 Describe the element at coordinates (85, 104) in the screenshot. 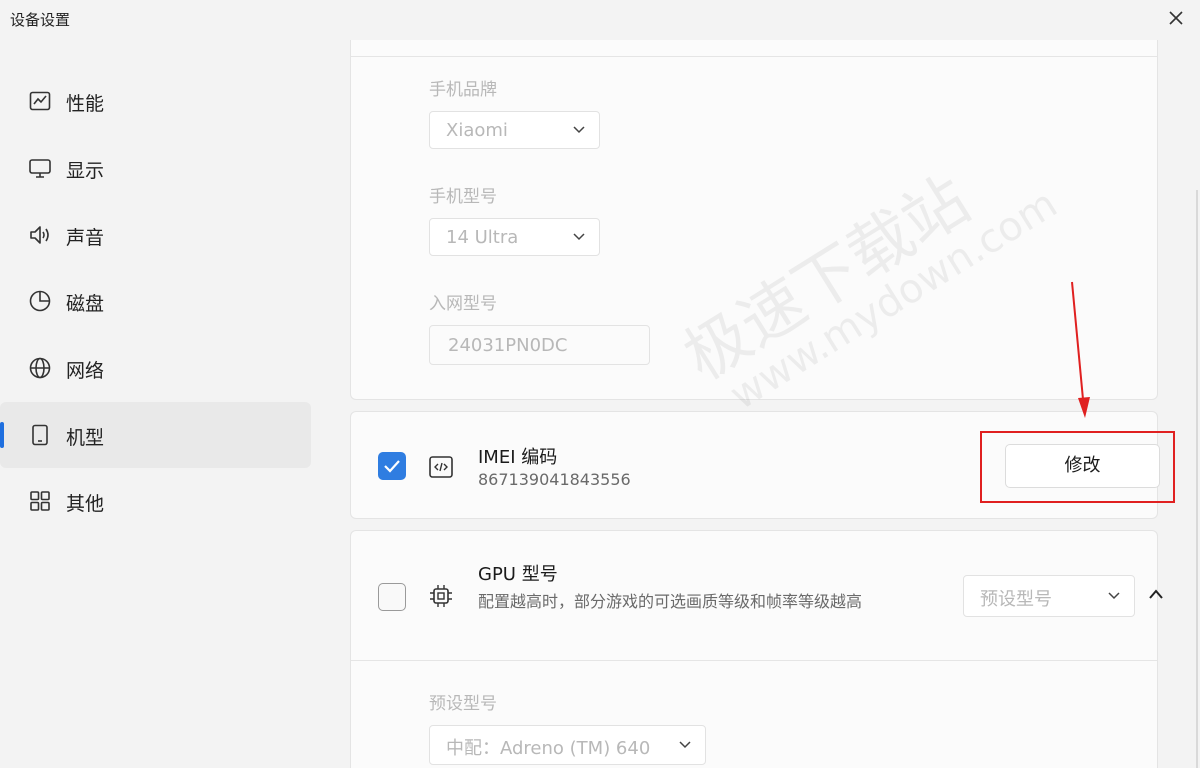

I see `sidebar-item-label: 性能` at that location.